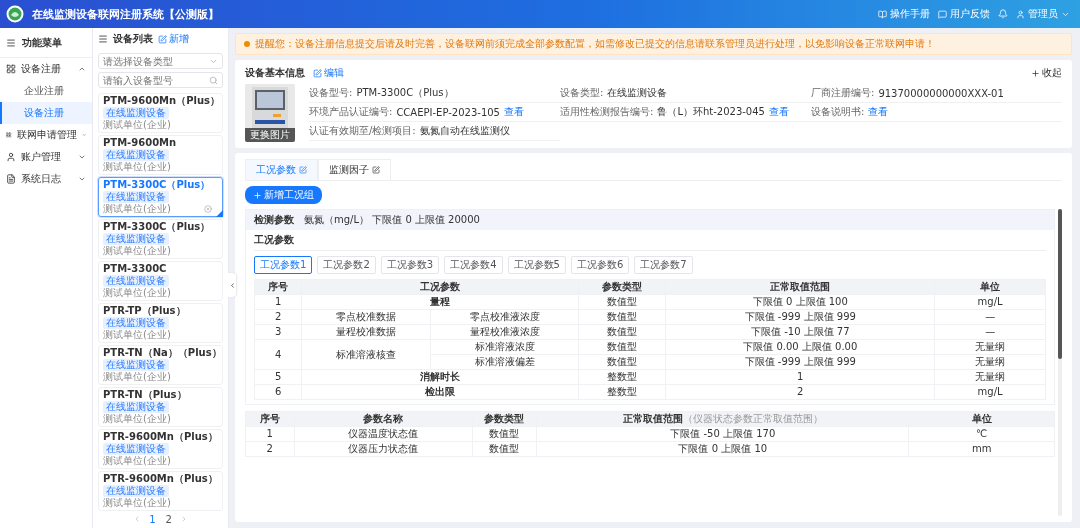 The height and width of the screenshot is (528, 1080). Describe the element at coordinates (247, 44) in the screenshot. I see `dot-icon` at that location.